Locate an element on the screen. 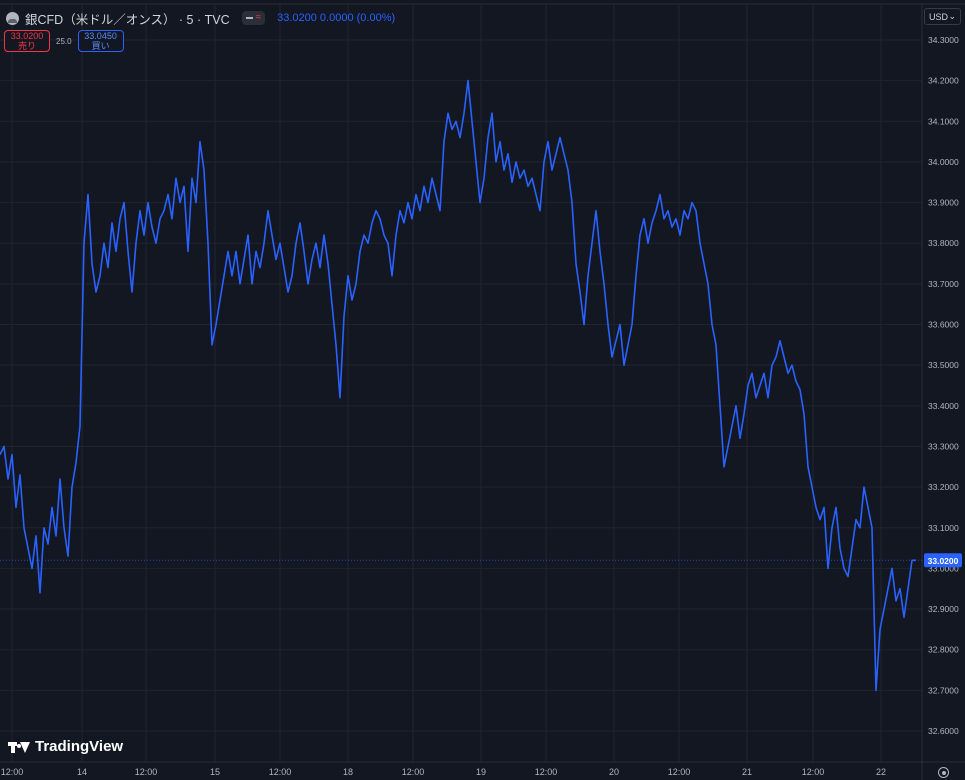 The height and width of the screenshot is (780, 965). y-tick-label: 34.2000 is located at coordinates (943, 81).